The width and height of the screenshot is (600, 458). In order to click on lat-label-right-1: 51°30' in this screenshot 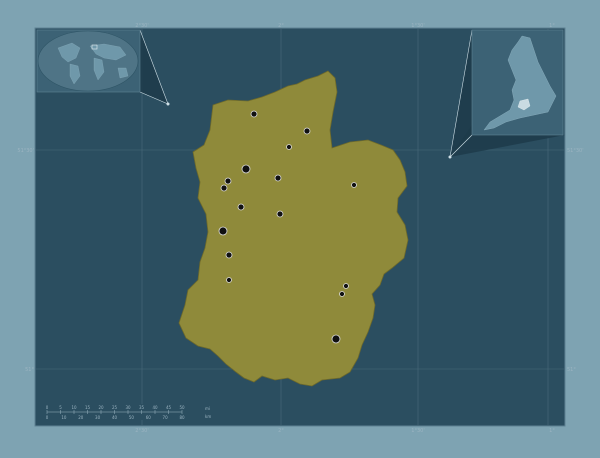, I will do `click(575, 151)`.